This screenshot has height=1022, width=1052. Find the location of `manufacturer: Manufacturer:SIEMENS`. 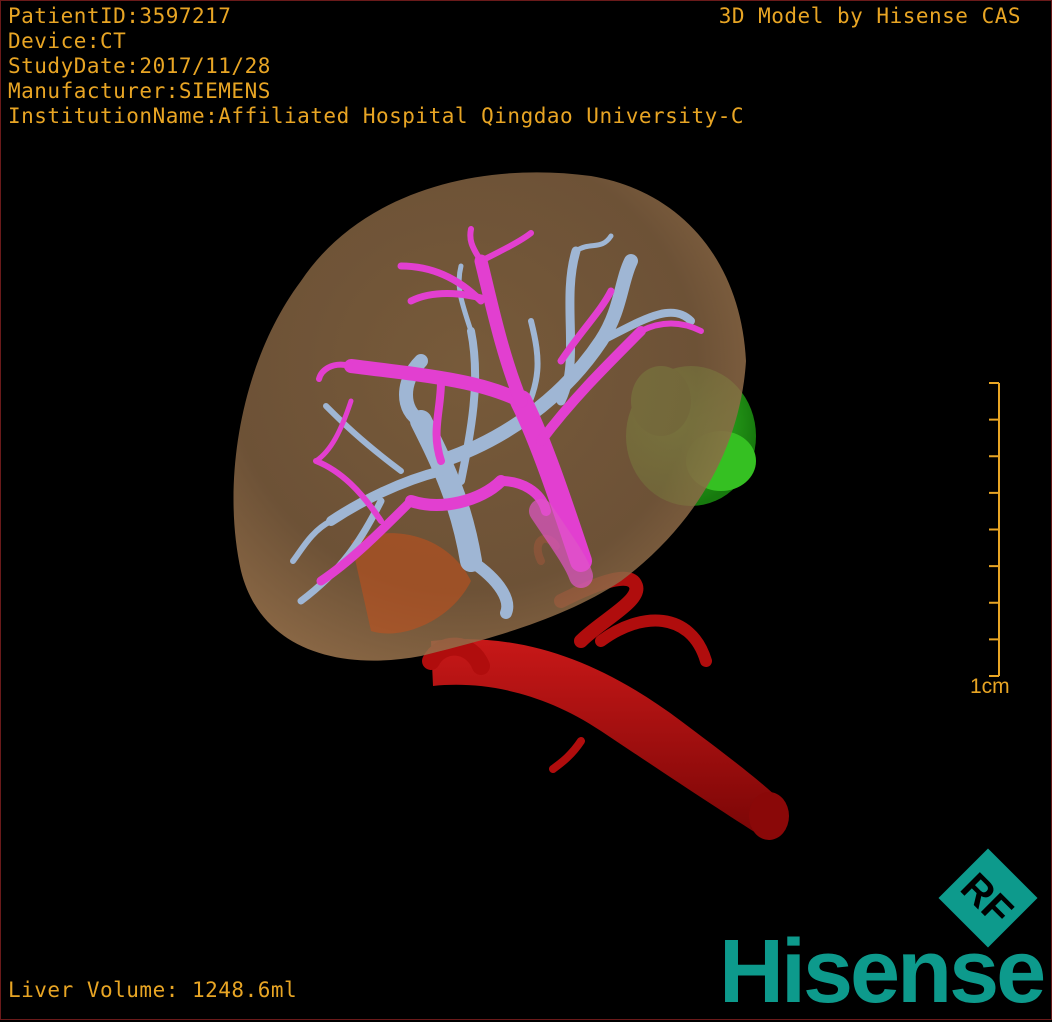

manufacturer: Manufacturer:SIEMENS is located at coordinates (139, 91).